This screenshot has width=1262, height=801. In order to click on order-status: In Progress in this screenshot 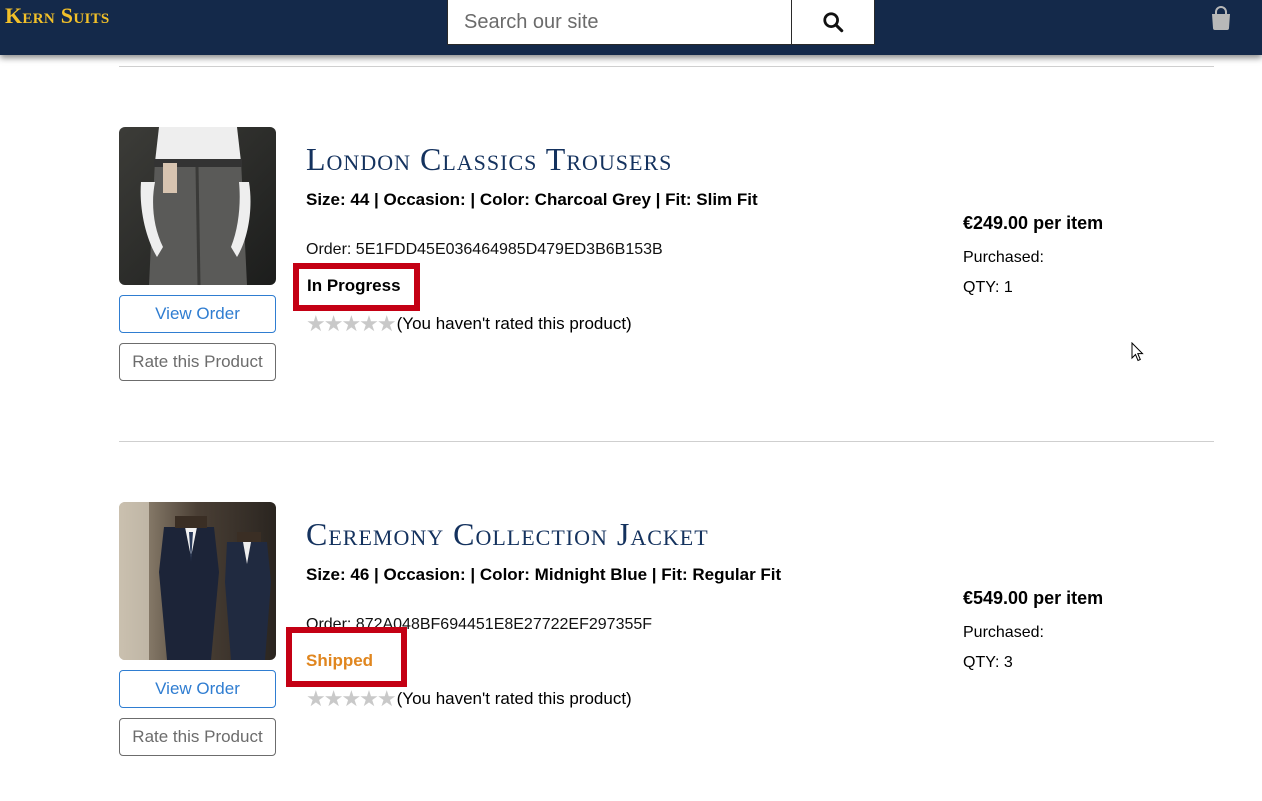, I will do `click(354, 285)`.